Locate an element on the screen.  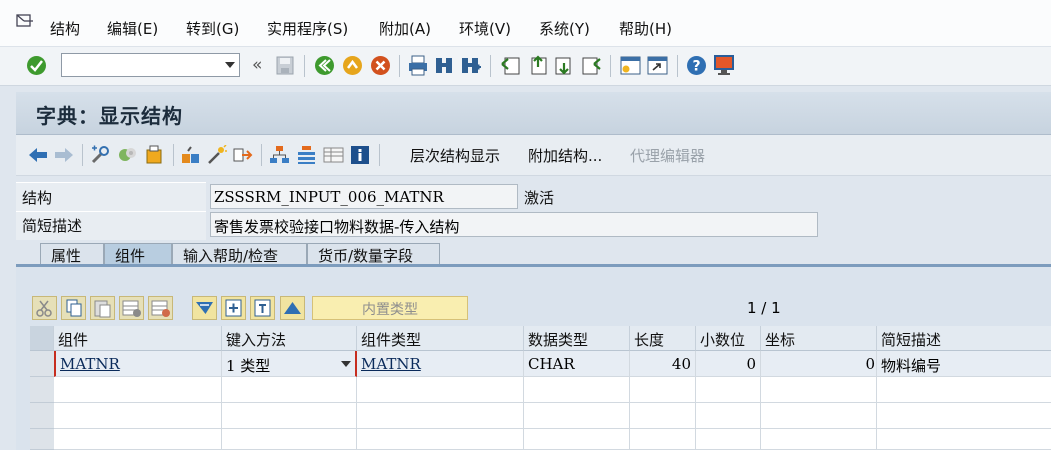
menu-extras: 附加(A) is located at coordinates (405, 28).